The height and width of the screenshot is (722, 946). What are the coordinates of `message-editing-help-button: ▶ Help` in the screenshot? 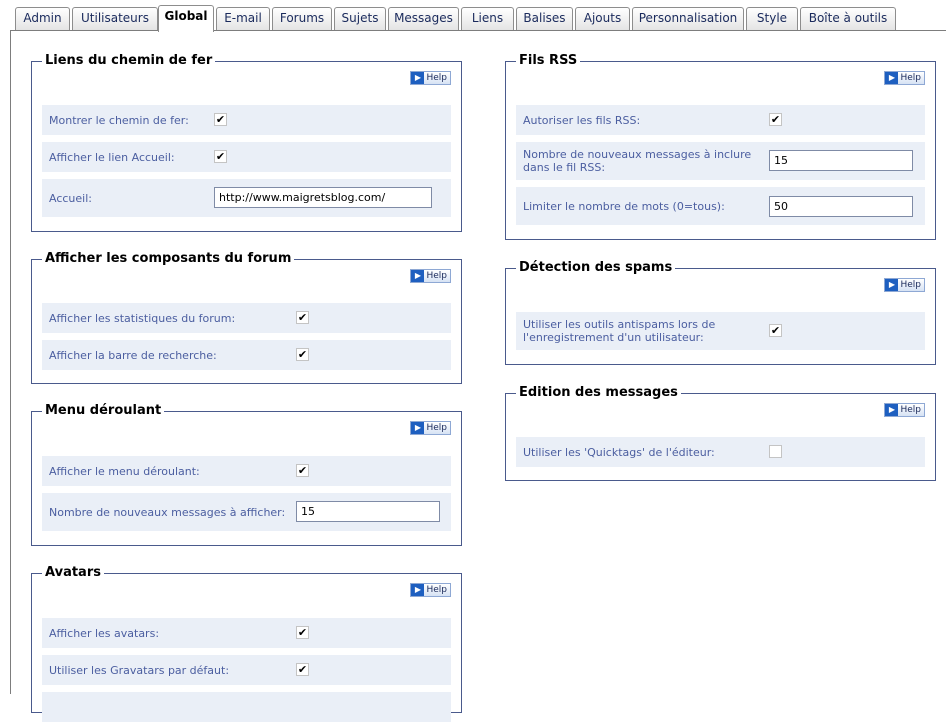 It's located at (904, 410).